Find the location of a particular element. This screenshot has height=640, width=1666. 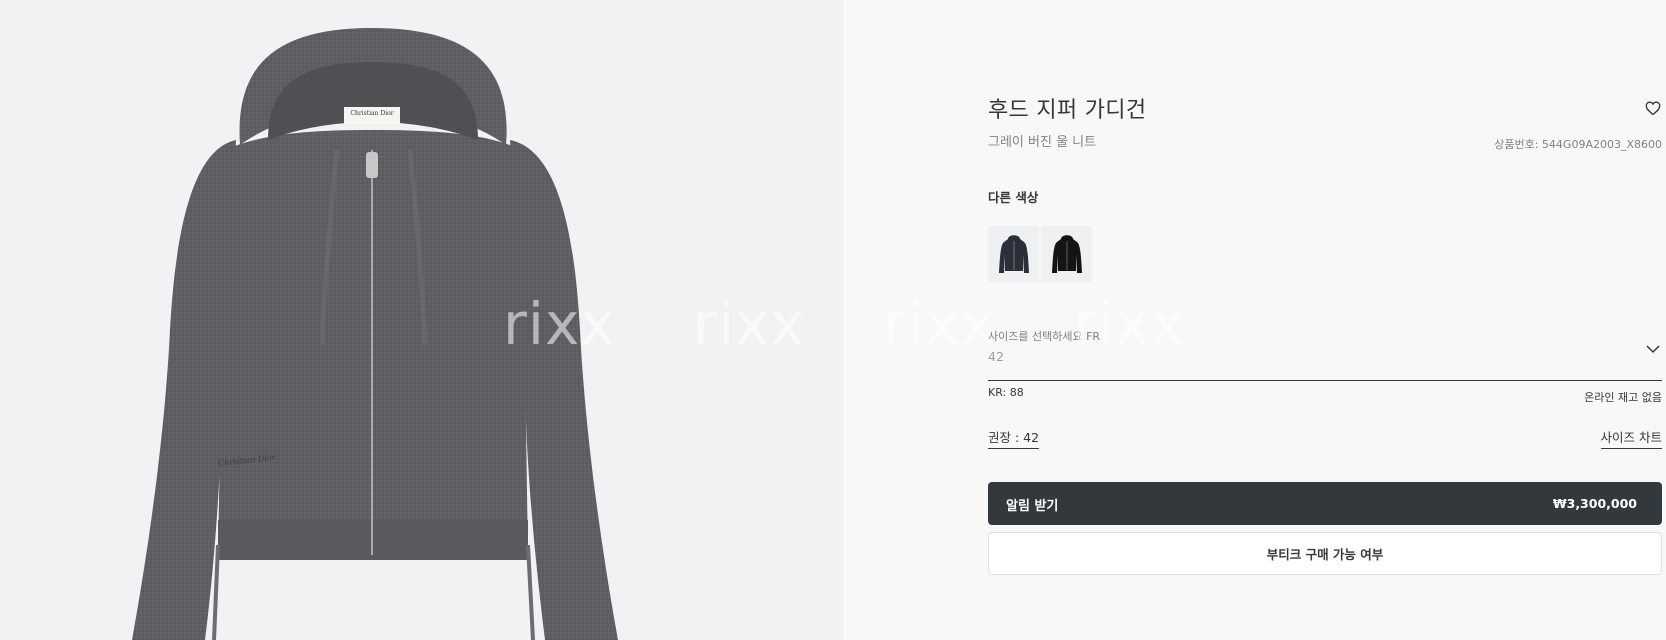

wishlist-button is located at coordinates (1653, 108).